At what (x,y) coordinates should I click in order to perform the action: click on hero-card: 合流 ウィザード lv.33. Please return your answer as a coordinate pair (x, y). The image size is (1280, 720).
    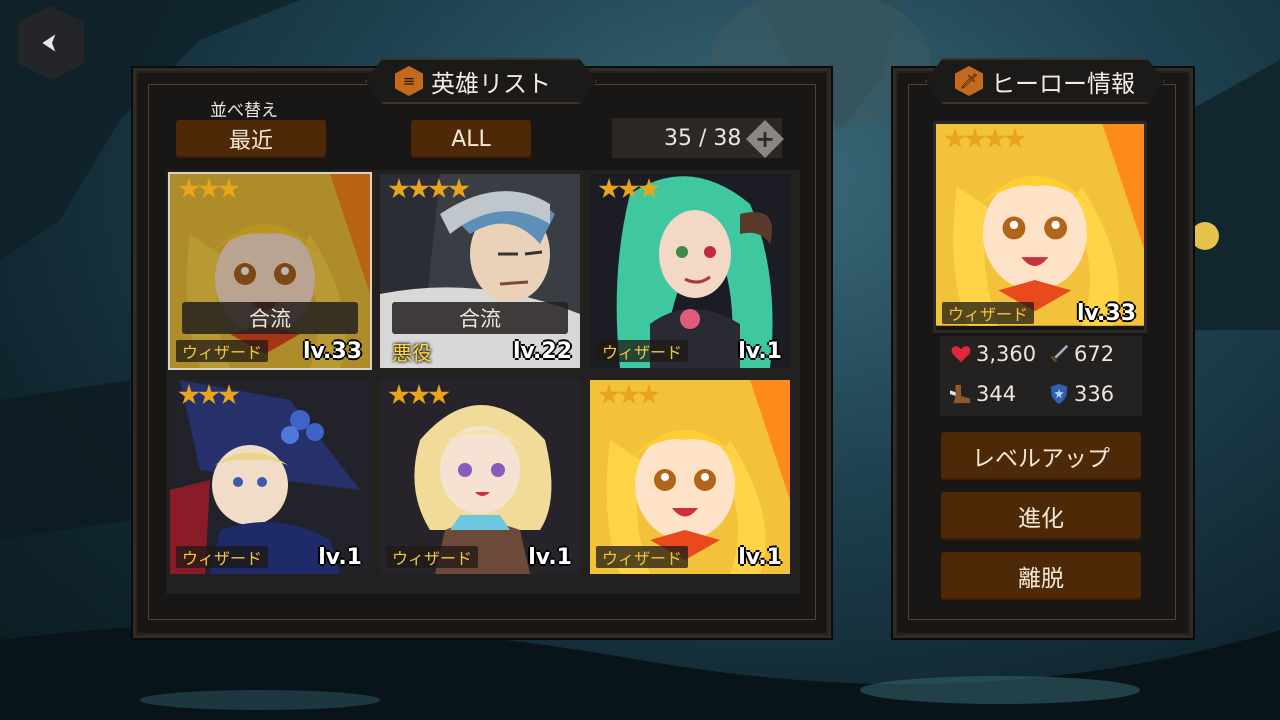
    Looking at the image, I should click on (270, 271).